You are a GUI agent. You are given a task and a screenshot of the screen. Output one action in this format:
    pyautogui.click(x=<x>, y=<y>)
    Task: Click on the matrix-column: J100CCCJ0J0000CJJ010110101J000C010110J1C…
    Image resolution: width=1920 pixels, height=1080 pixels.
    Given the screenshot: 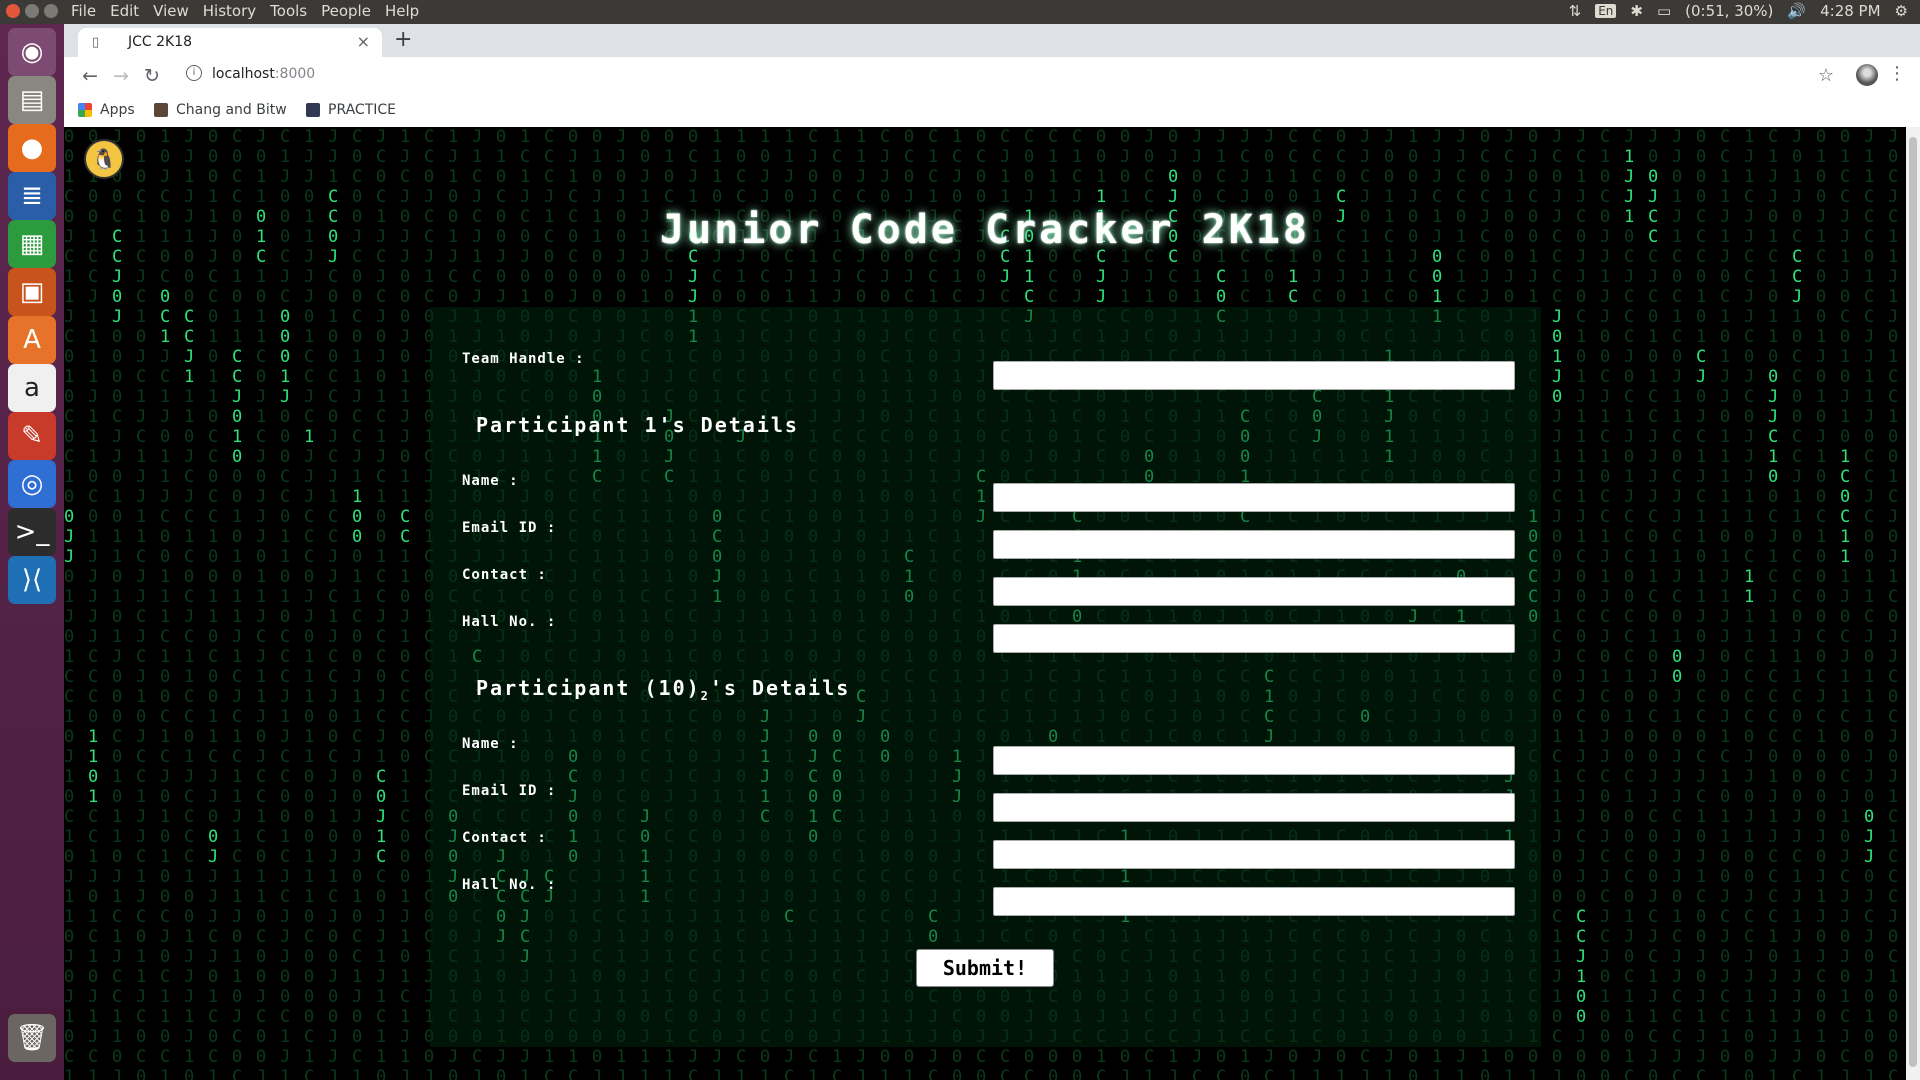 What is the action you would take?
    pyautogui.click(x=117, y=603)
    